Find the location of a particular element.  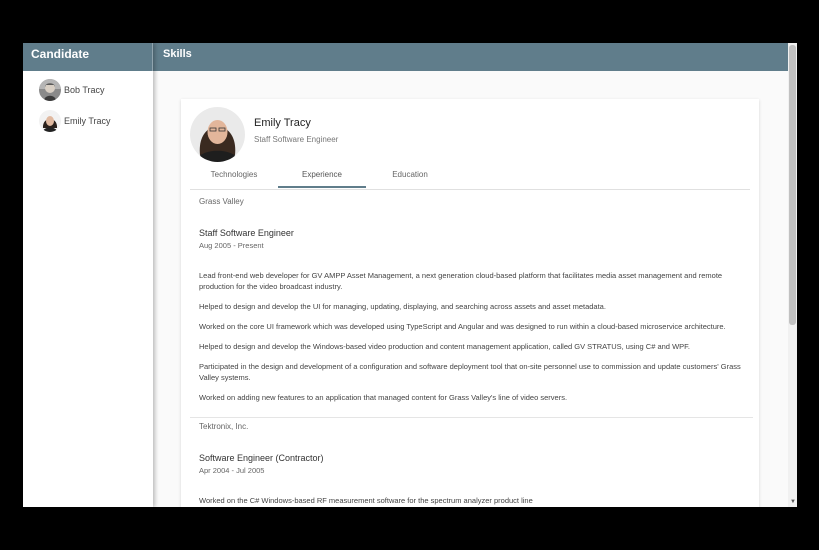

candidate-sidebar: Candidate Bob Tracy Emily Tracy is located at coordinates (88, 275).